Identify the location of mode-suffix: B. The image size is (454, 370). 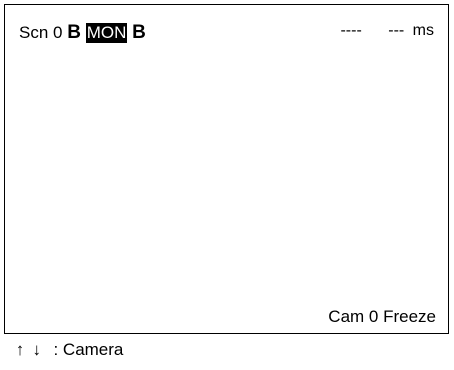
(139, 32).